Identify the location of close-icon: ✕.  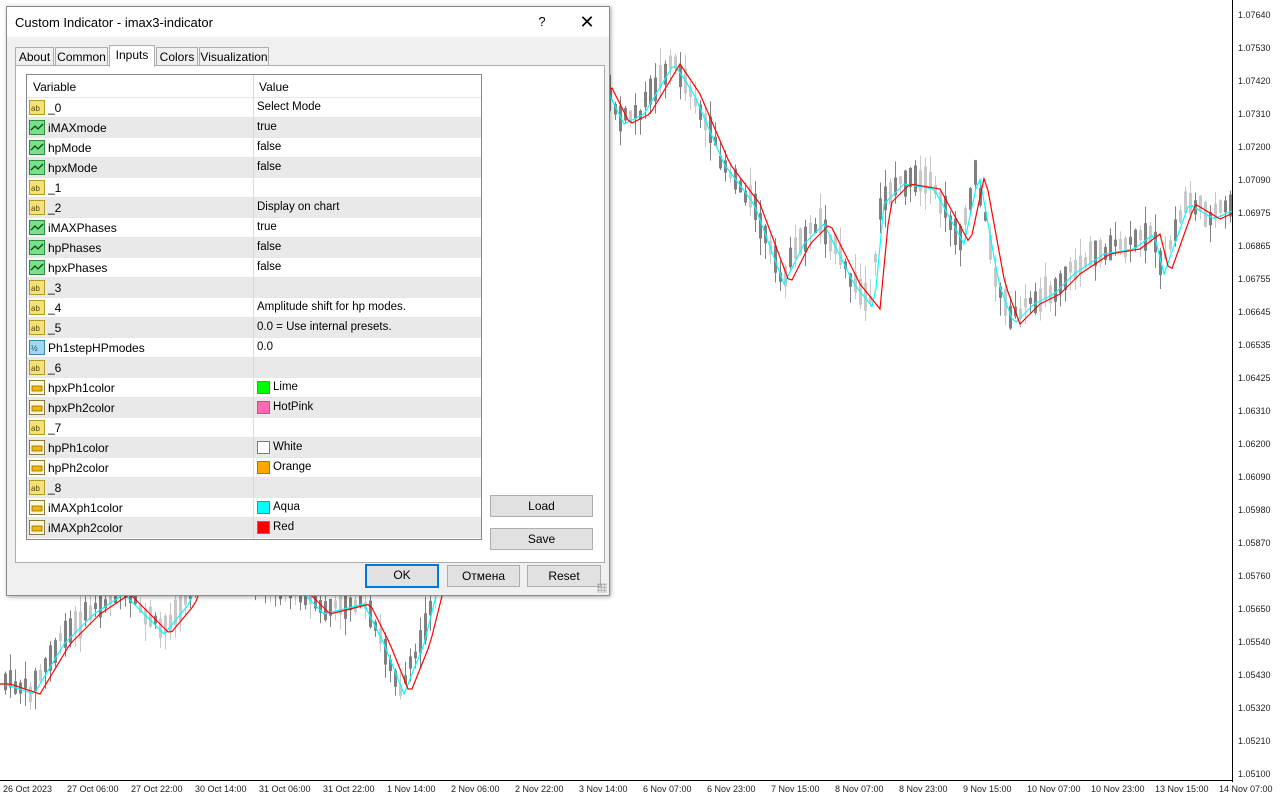
(587, 22).